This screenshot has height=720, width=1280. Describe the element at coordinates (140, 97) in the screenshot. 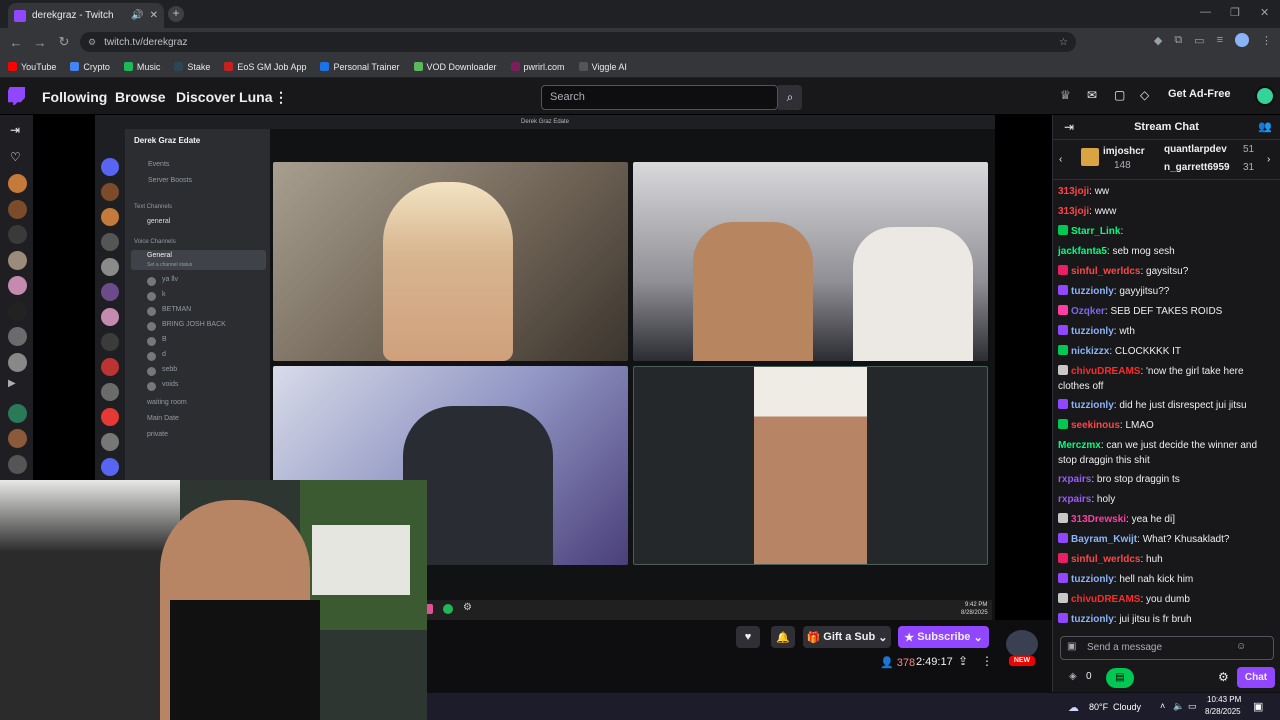

I see `nav-browse: Browse` at that location.